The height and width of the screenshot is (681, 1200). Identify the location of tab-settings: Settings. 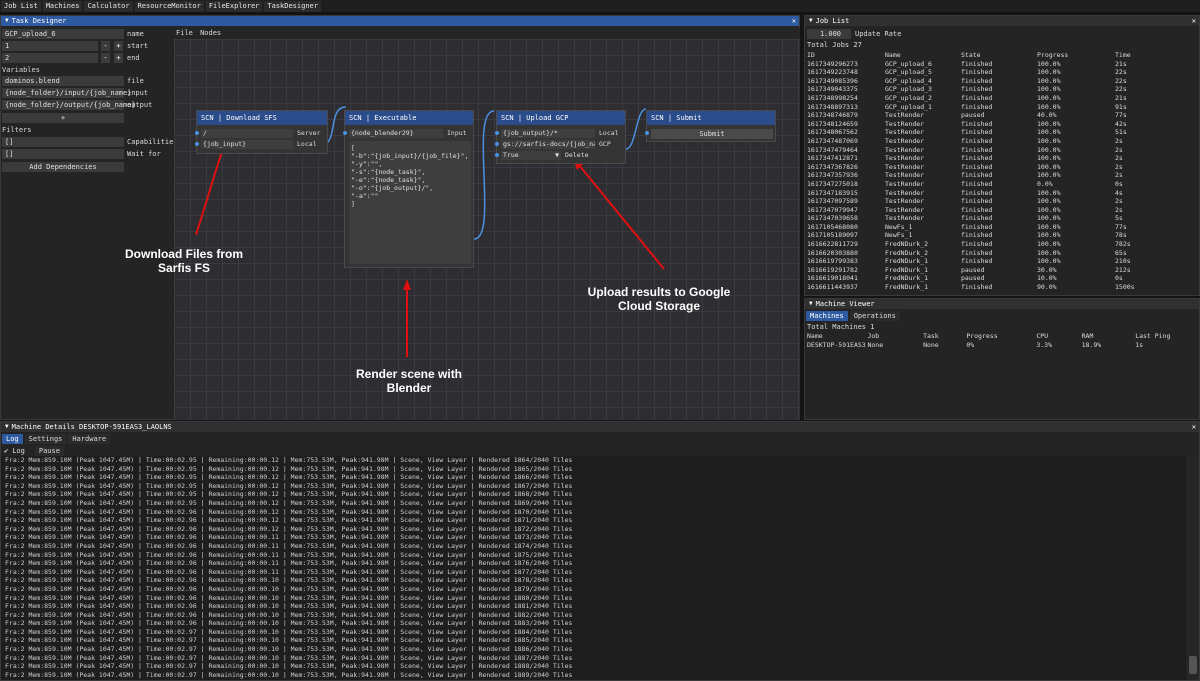
(45, 439).